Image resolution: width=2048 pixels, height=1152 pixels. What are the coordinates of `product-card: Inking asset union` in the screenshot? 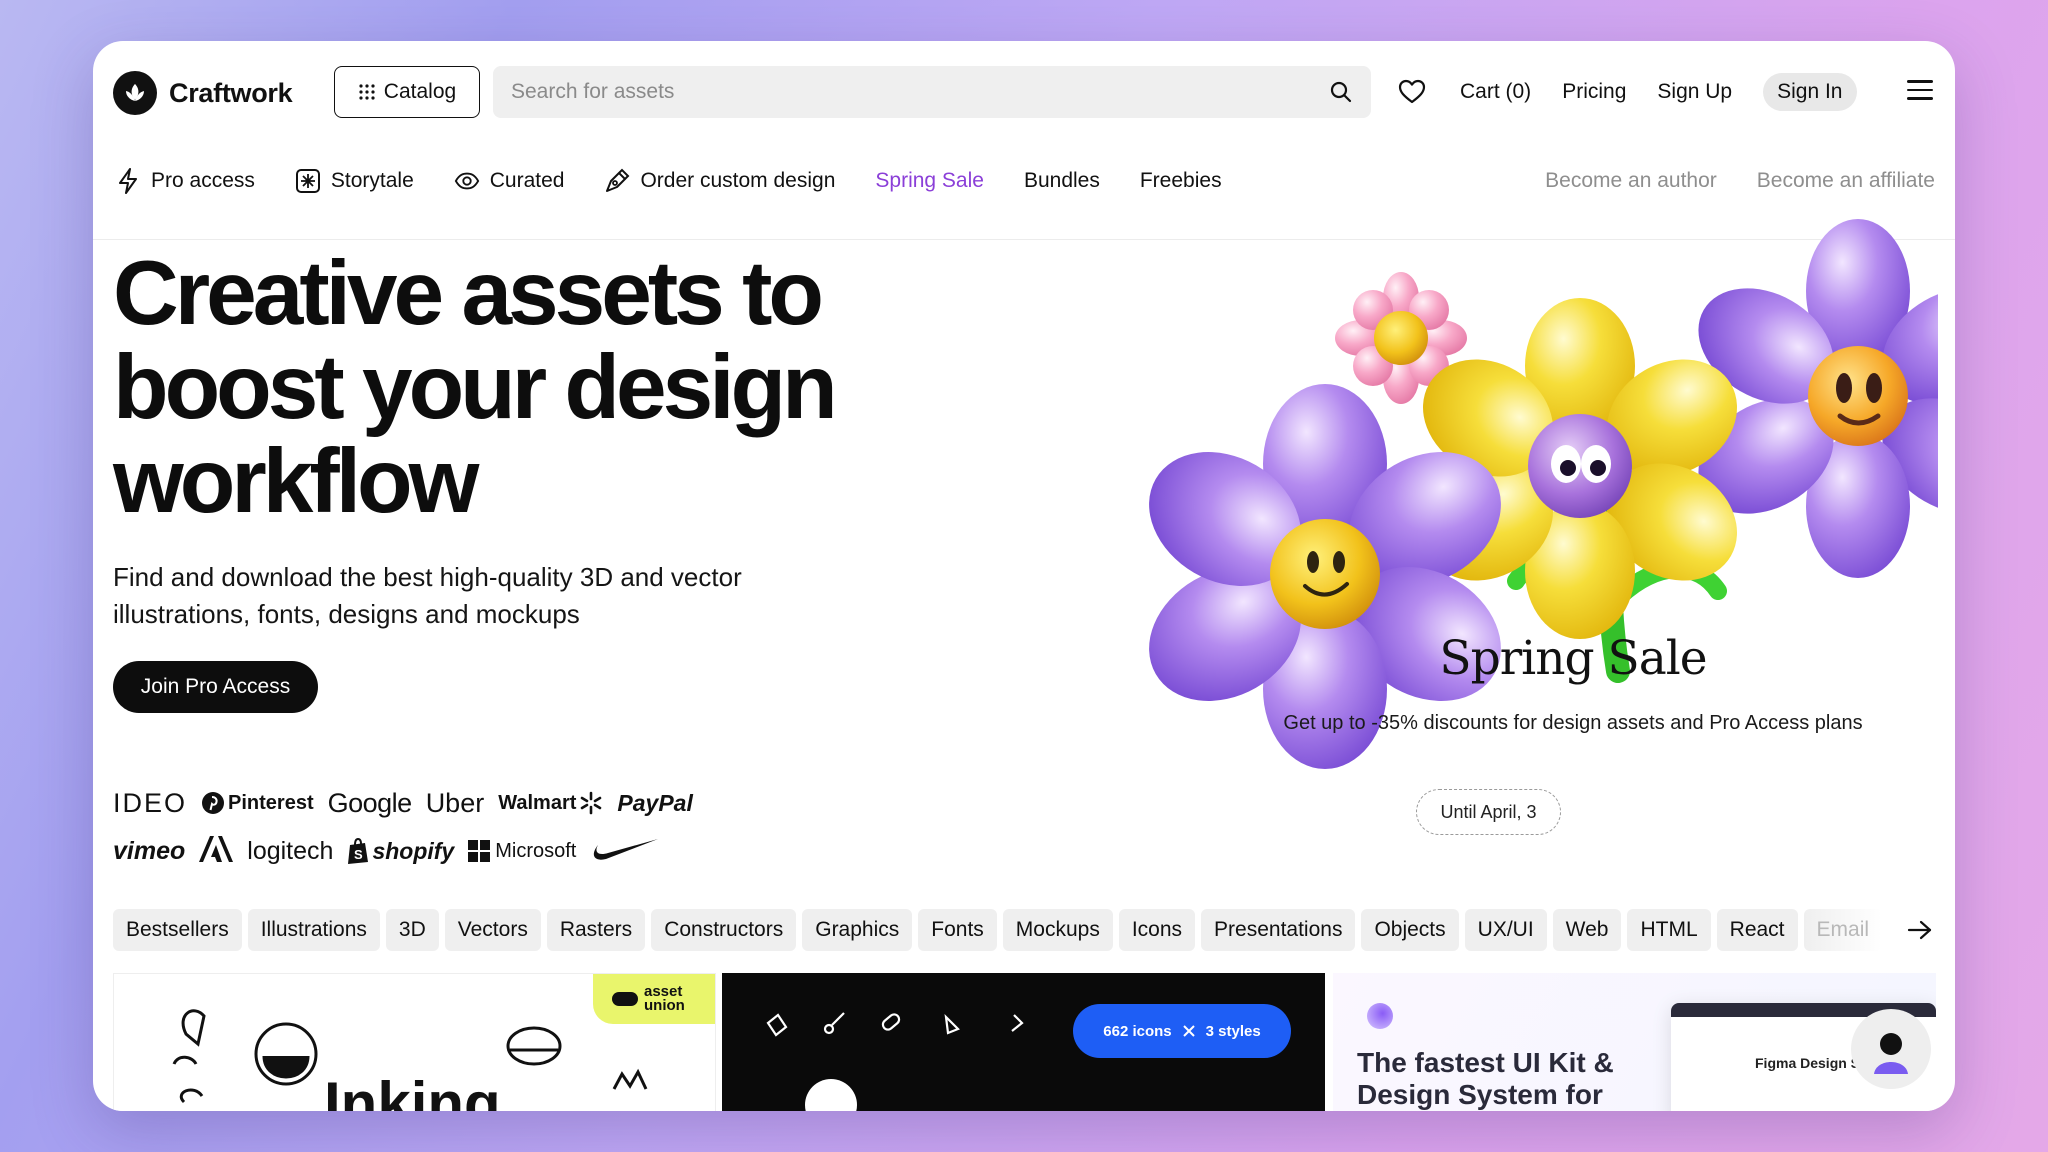 It's located at (414, 1042).